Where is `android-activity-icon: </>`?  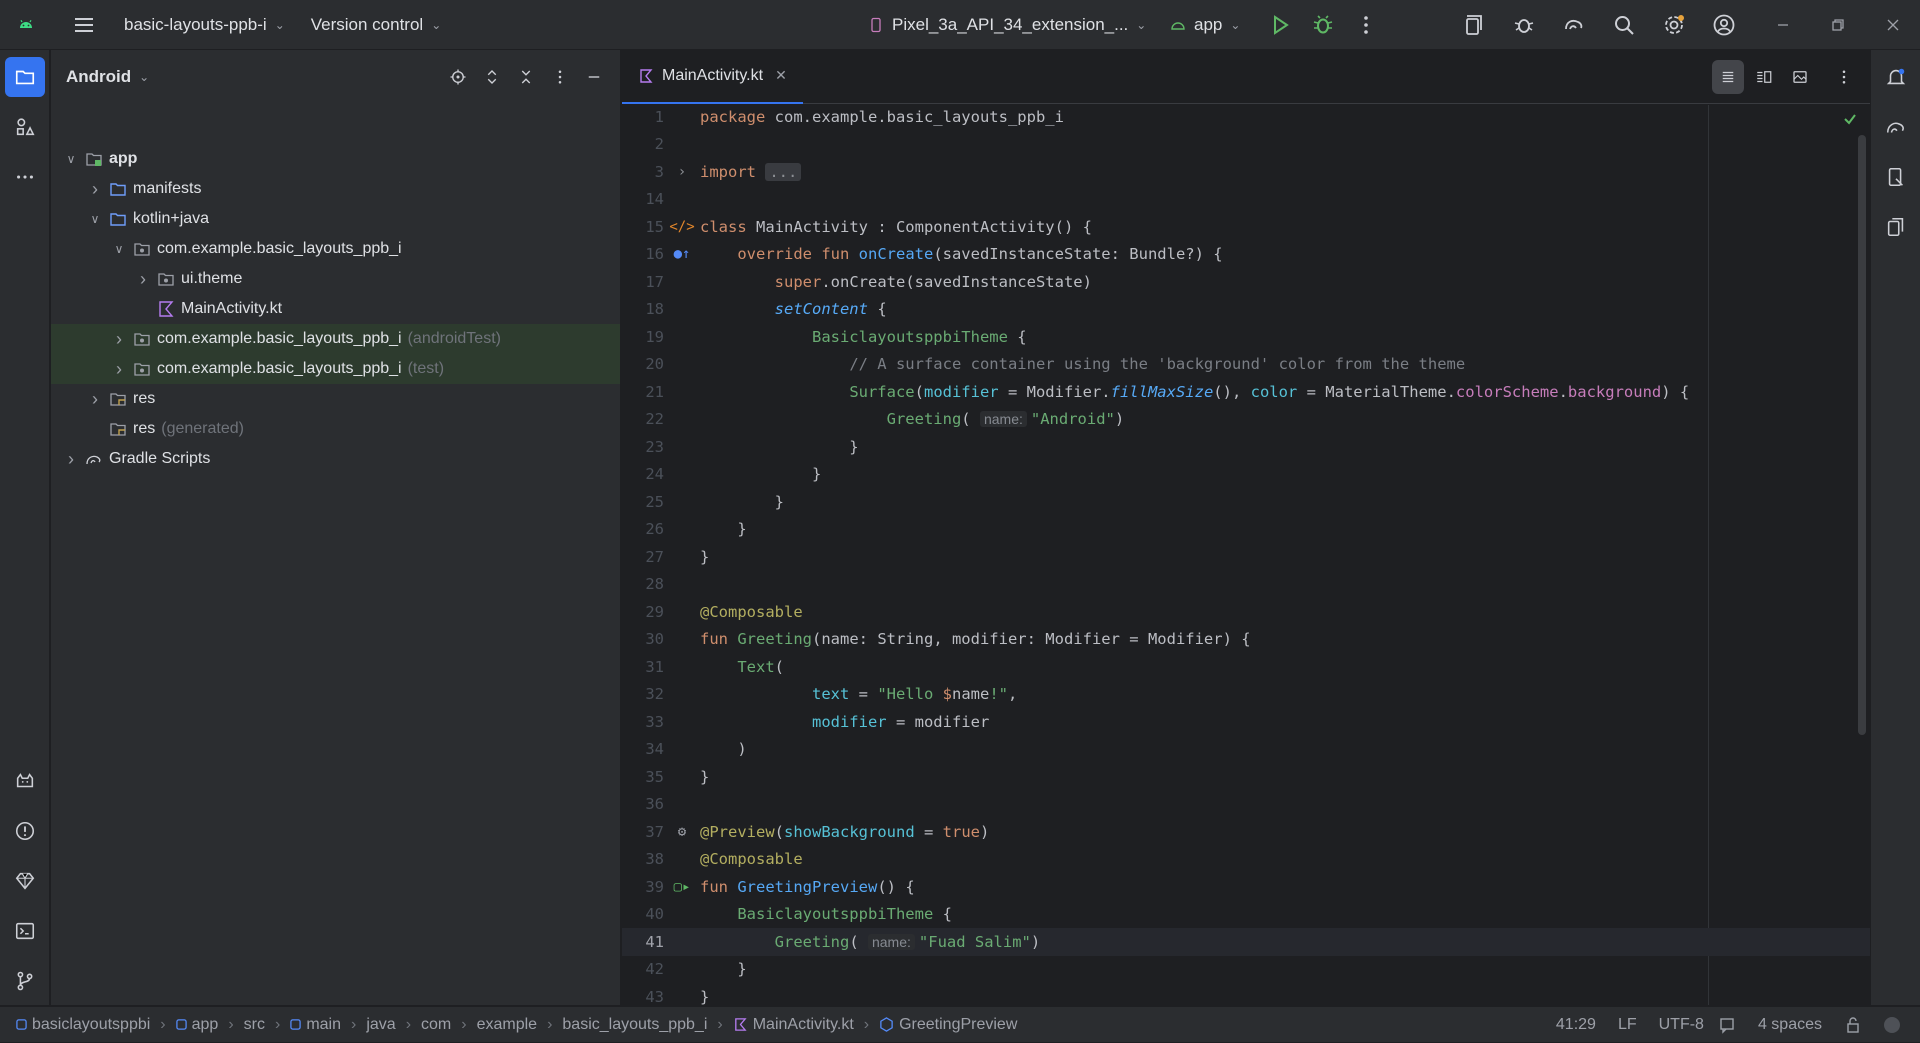
android-activity-icon: </> is located at coordinates (681, 227).